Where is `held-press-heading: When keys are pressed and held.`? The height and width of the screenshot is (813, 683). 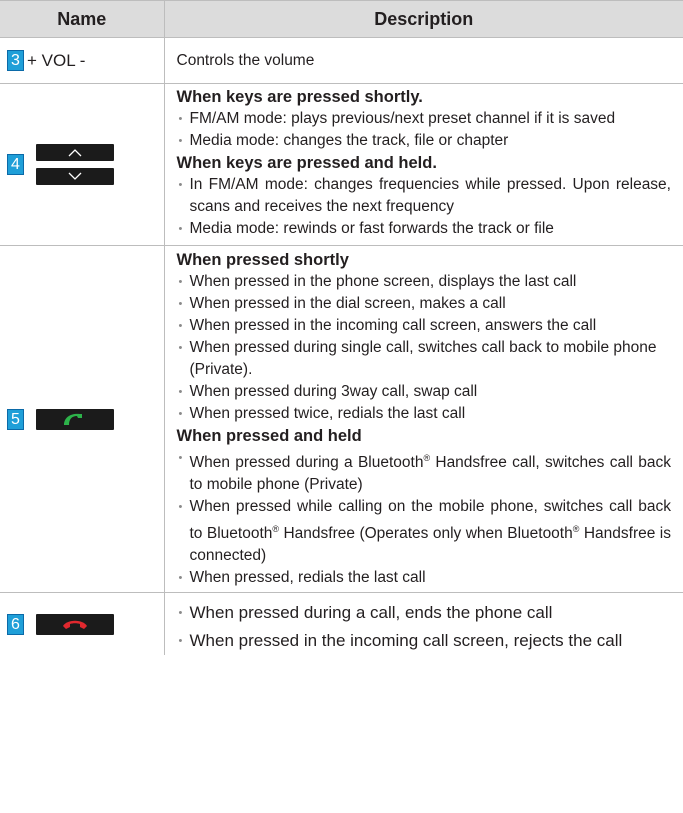
held-press-heading: When keys are pressed and held. is located at coordinates (306, 163).